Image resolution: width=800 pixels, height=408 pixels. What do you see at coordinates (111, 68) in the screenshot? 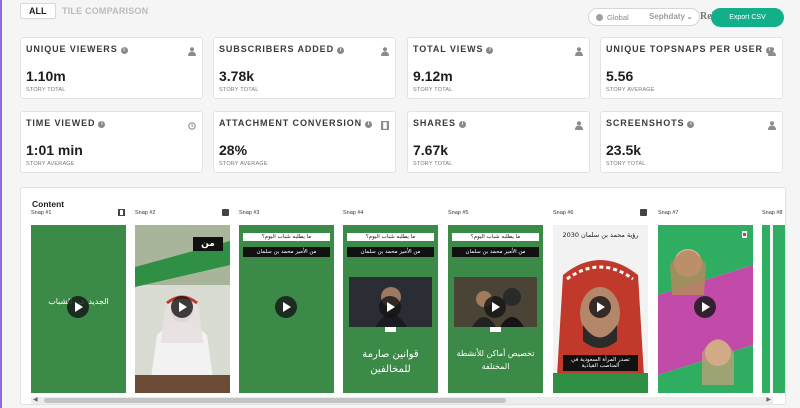
I see `metric-card: UNIQUE VIEWERS i 1.10m STORY TOTAL` at bounding box center [111, 68].